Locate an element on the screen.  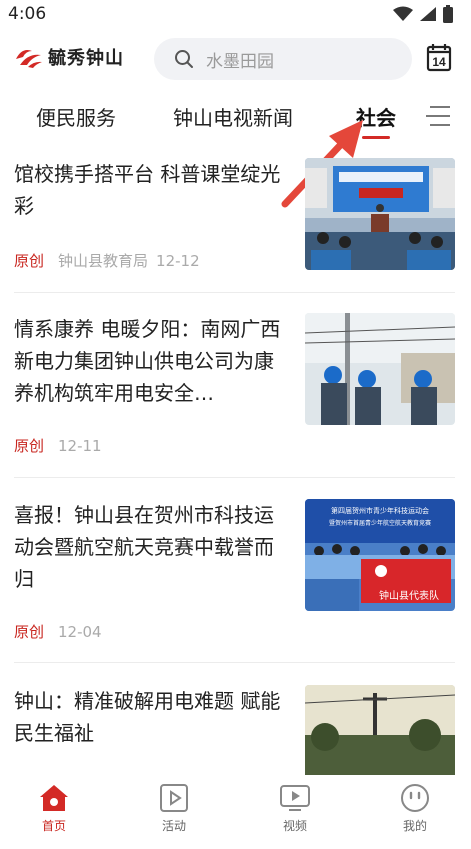
calendar-icon: 14 is located at coordinates (439, 58).